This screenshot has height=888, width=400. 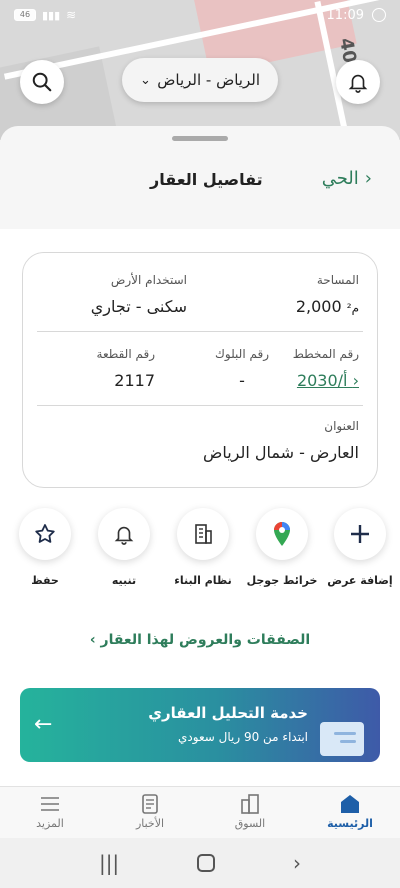 I want to click on banner-subtitle: ابتداء من 90 ريال سعودي, so click(x=243, y=737).